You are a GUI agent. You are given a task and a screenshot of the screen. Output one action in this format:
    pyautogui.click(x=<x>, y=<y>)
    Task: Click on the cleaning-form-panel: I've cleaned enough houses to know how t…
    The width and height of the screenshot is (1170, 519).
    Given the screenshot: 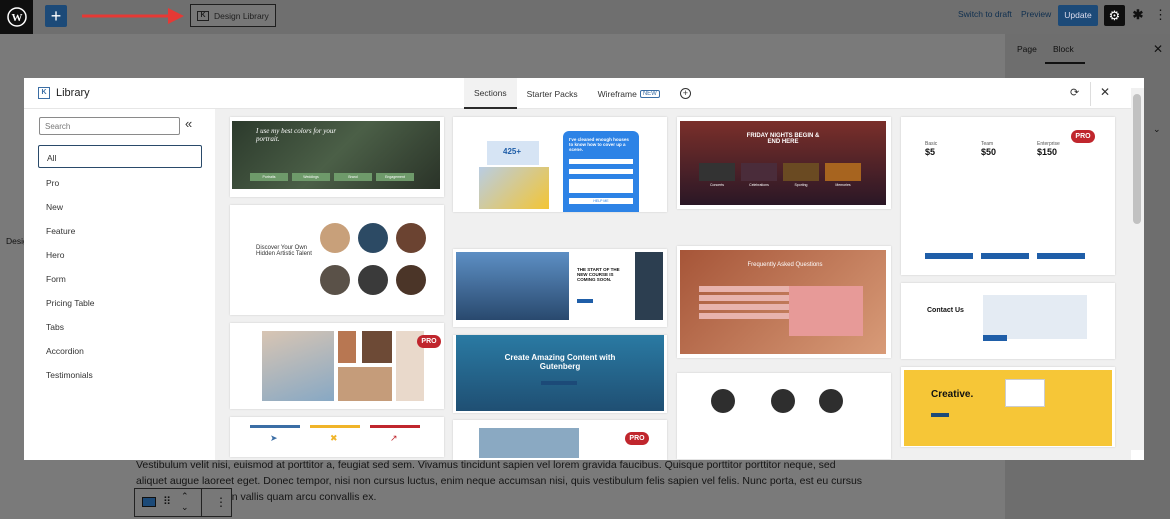 What is the action you would take?
    pyautogui.click(x=601, y=171)
    